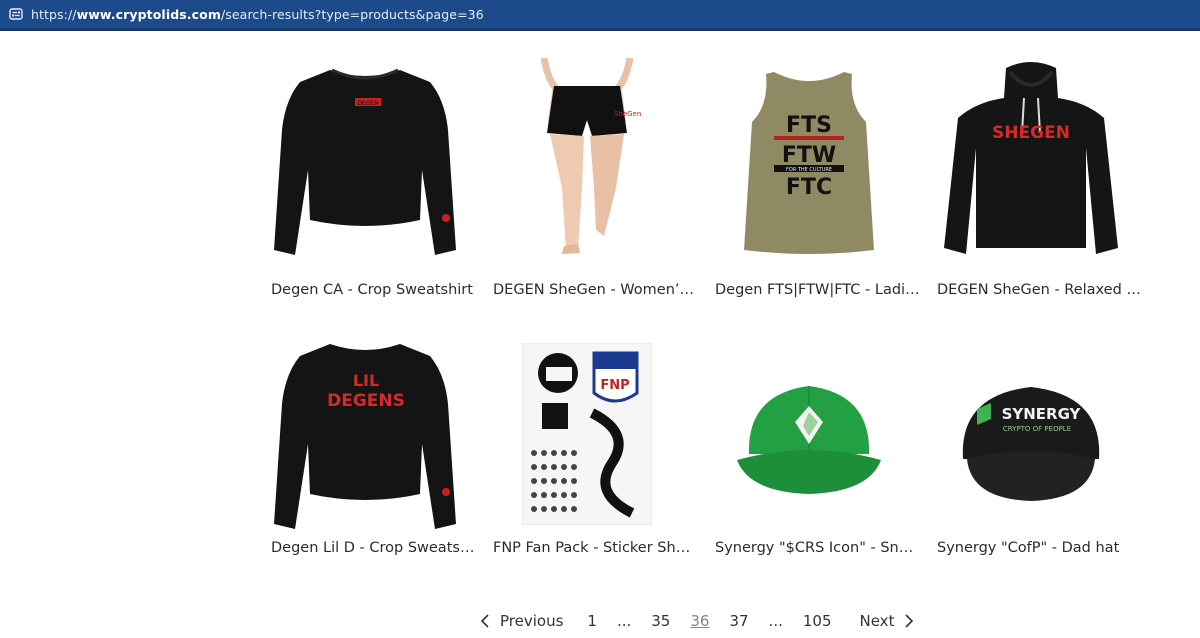 The image size is (1200, 638). I want to click on product-title: FNP Fan Pack - Sticker Sheet, so click(595, 548).